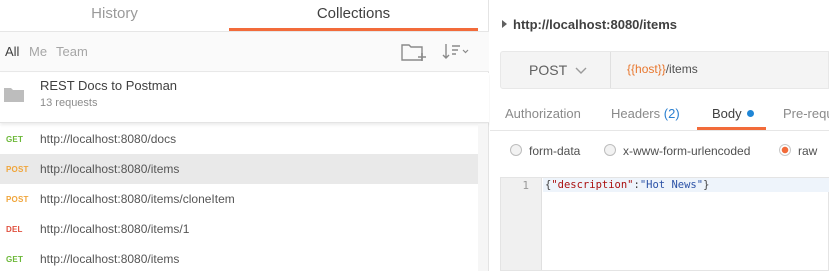  What do you see at coordinates (239, 169) in the screenshot?
I see `request-item: POST http://localhost:8080/items` at bounding box center [239, 169].